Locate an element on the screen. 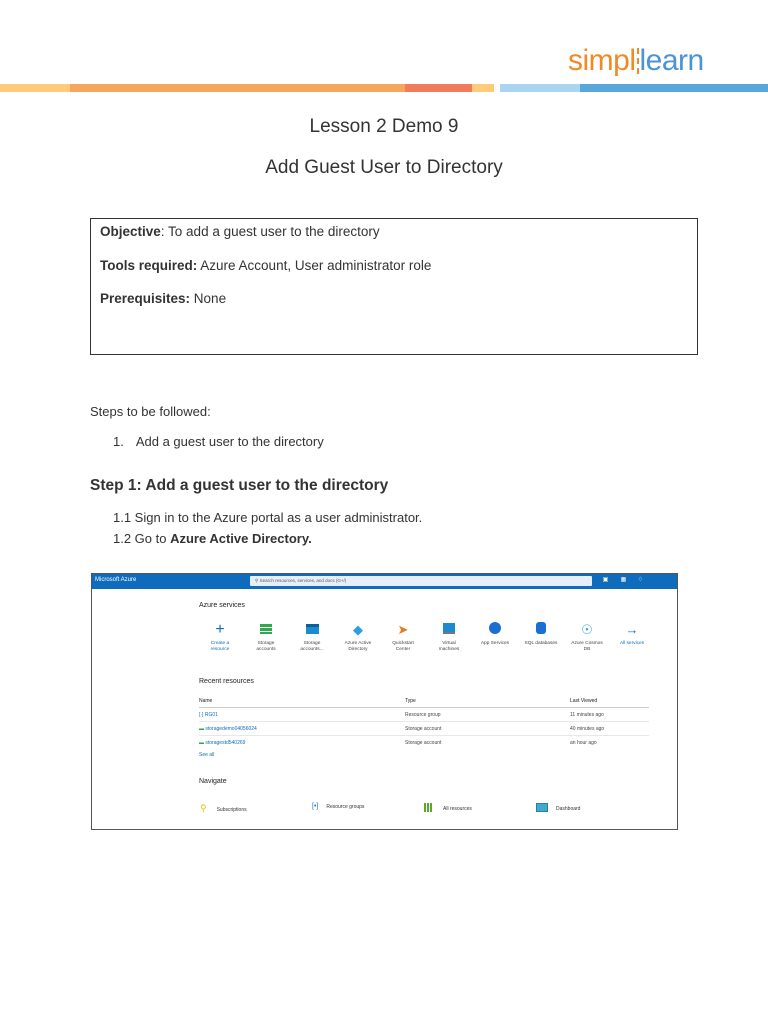 The width and height of the screenshot is (768, 1024). resource-groups-icon: [•] is located at coordinates (315, 806).